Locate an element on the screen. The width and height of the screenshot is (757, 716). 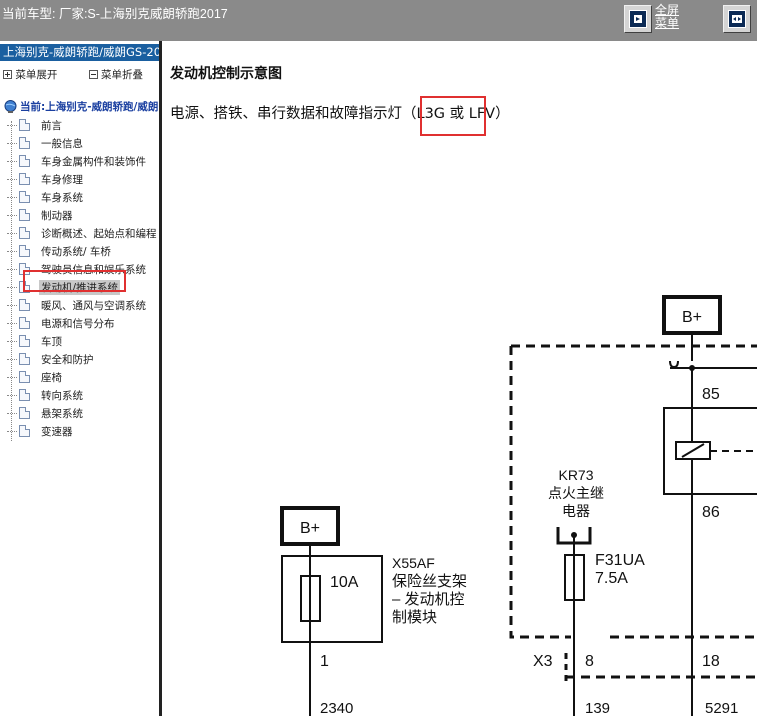
sidebar-item: 变速器 is located at coordinates (40, 431).